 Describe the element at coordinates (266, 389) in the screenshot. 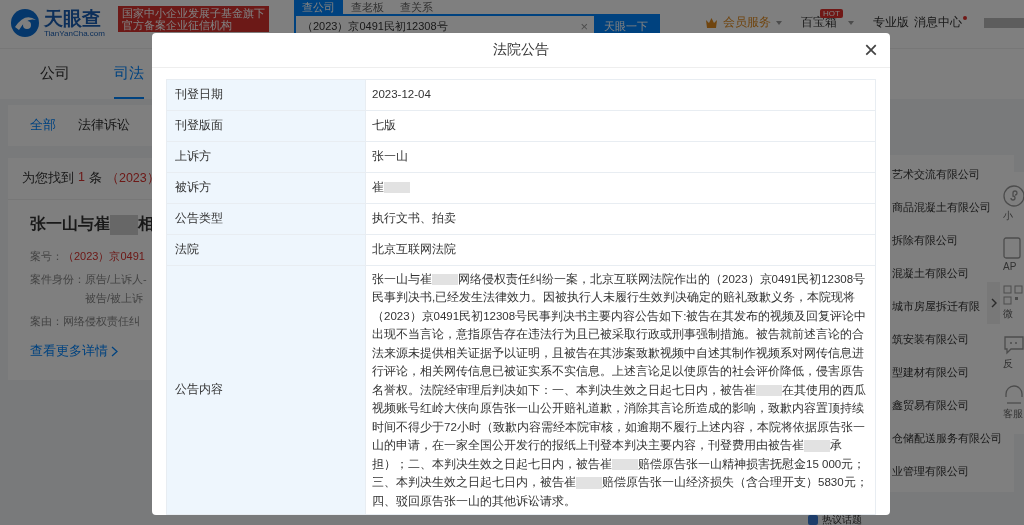

I see `table-header-cell: 公告内容` at that location.